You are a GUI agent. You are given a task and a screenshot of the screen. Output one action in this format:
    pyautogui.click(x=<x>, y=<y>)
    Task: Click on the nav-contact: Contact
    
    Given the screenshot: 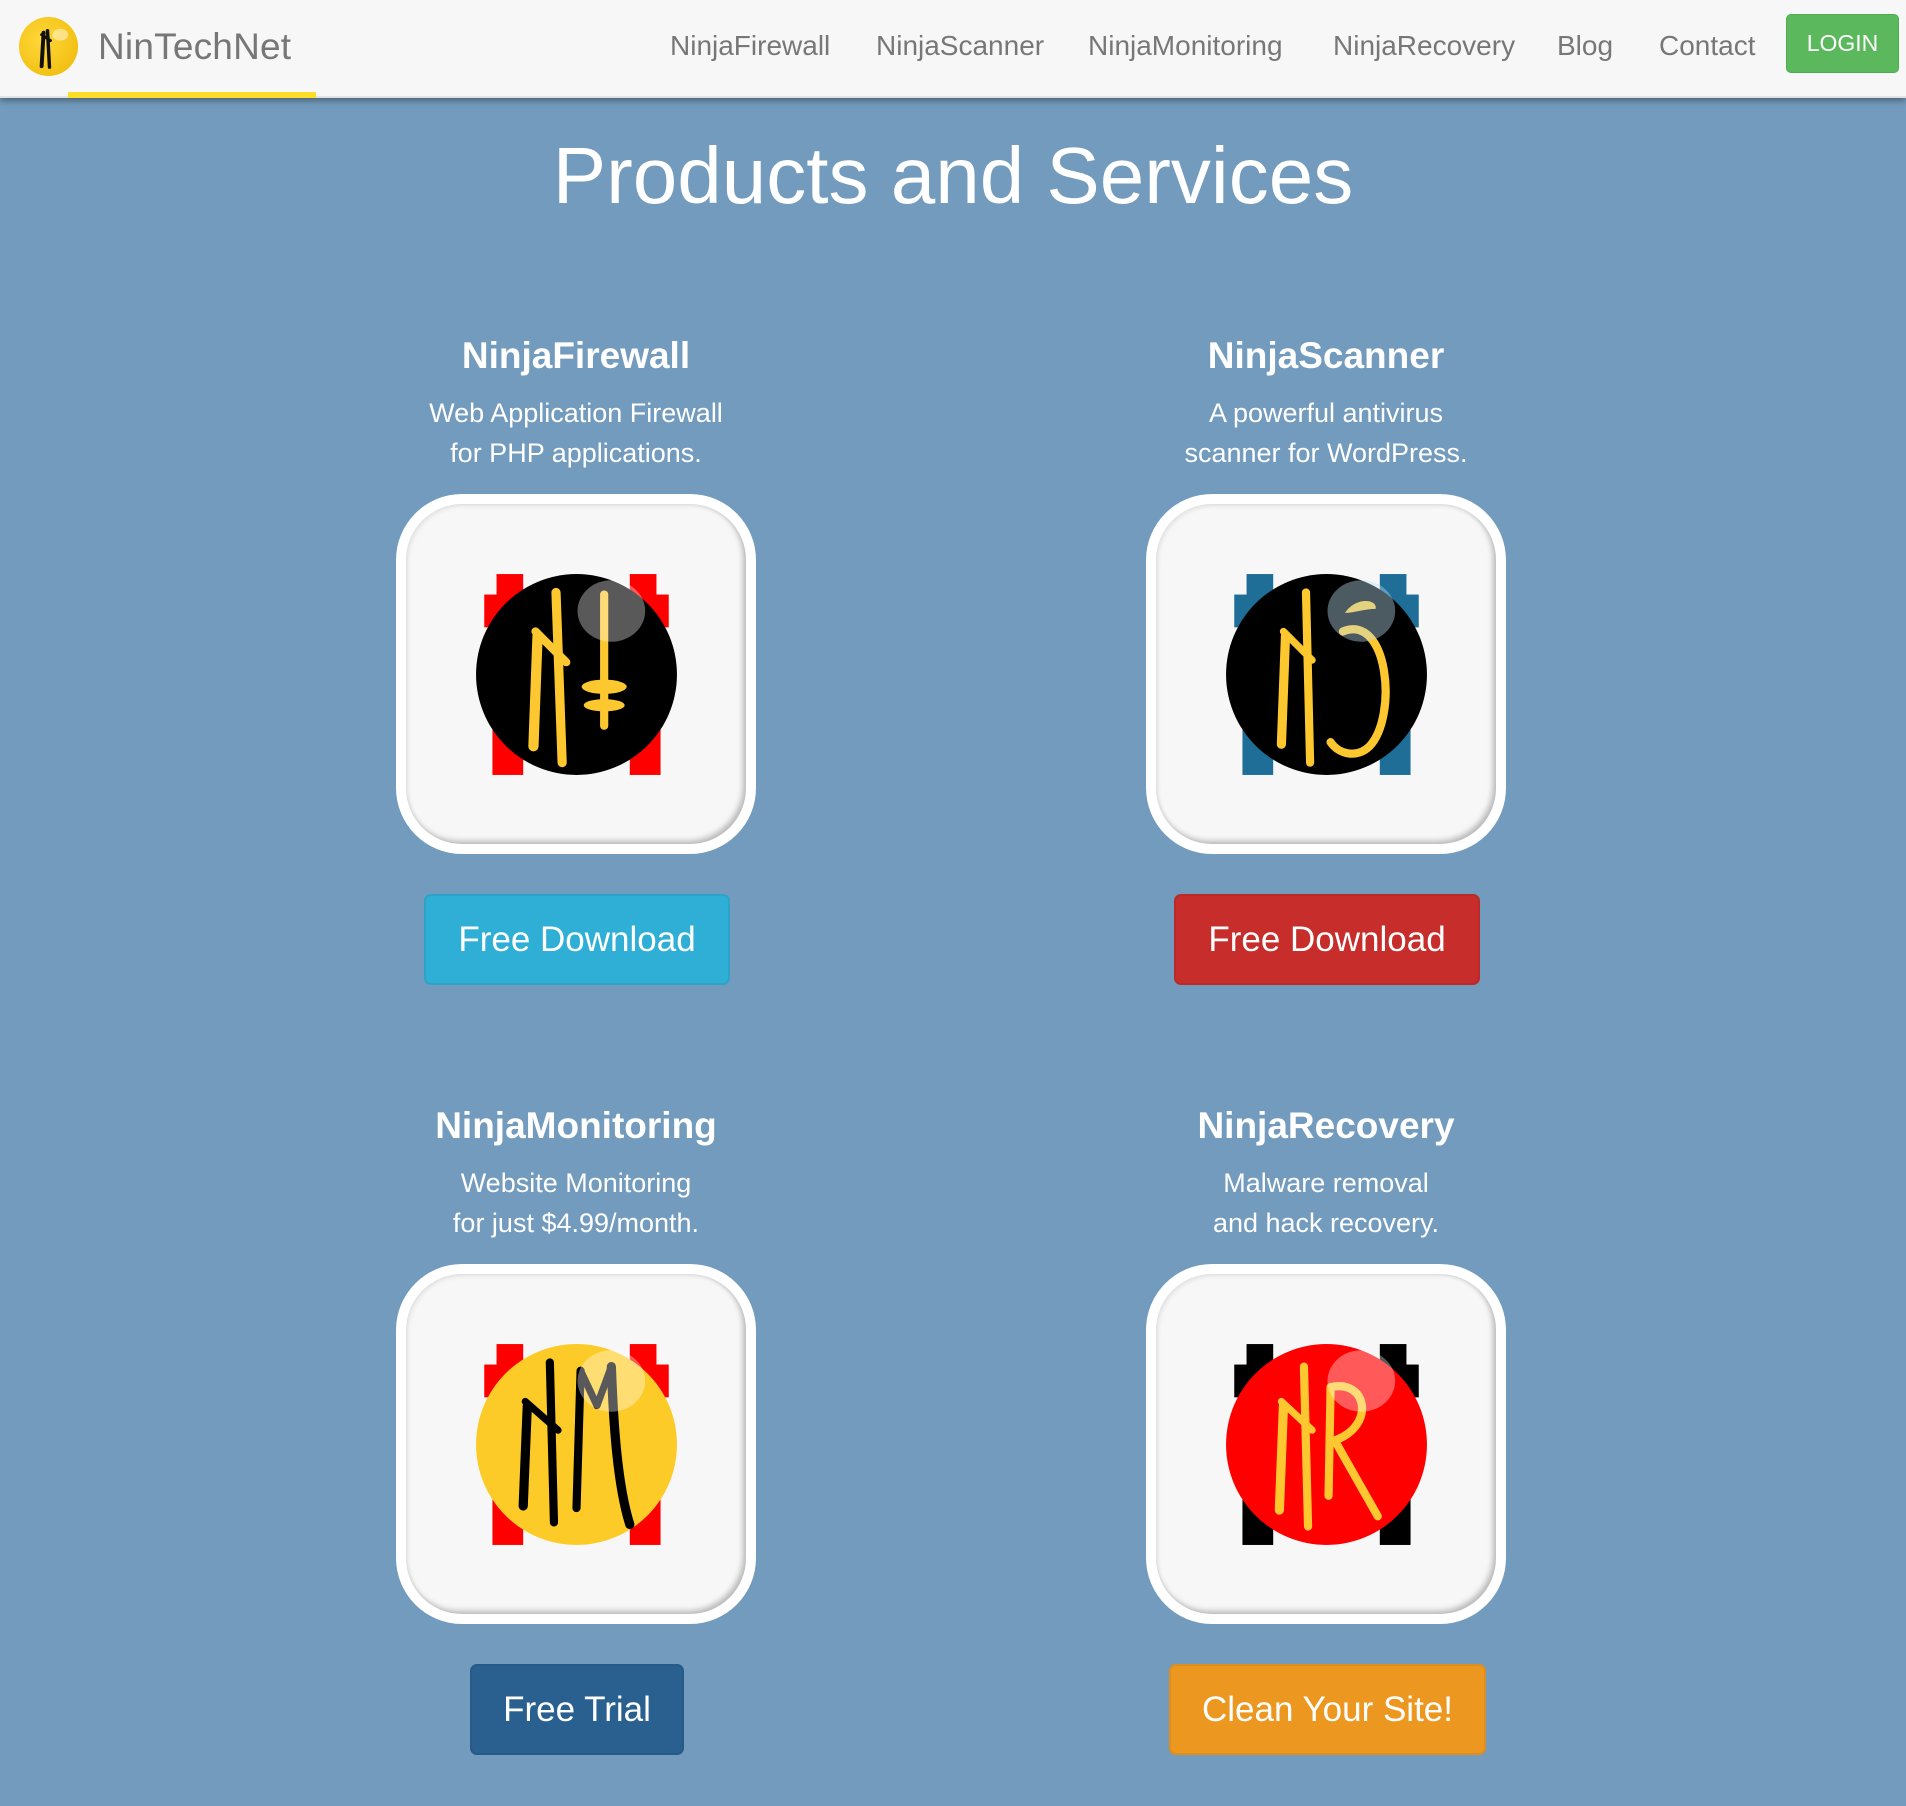 What is the action you would take?
    pyautogui.click(x=1707, y=46)
    